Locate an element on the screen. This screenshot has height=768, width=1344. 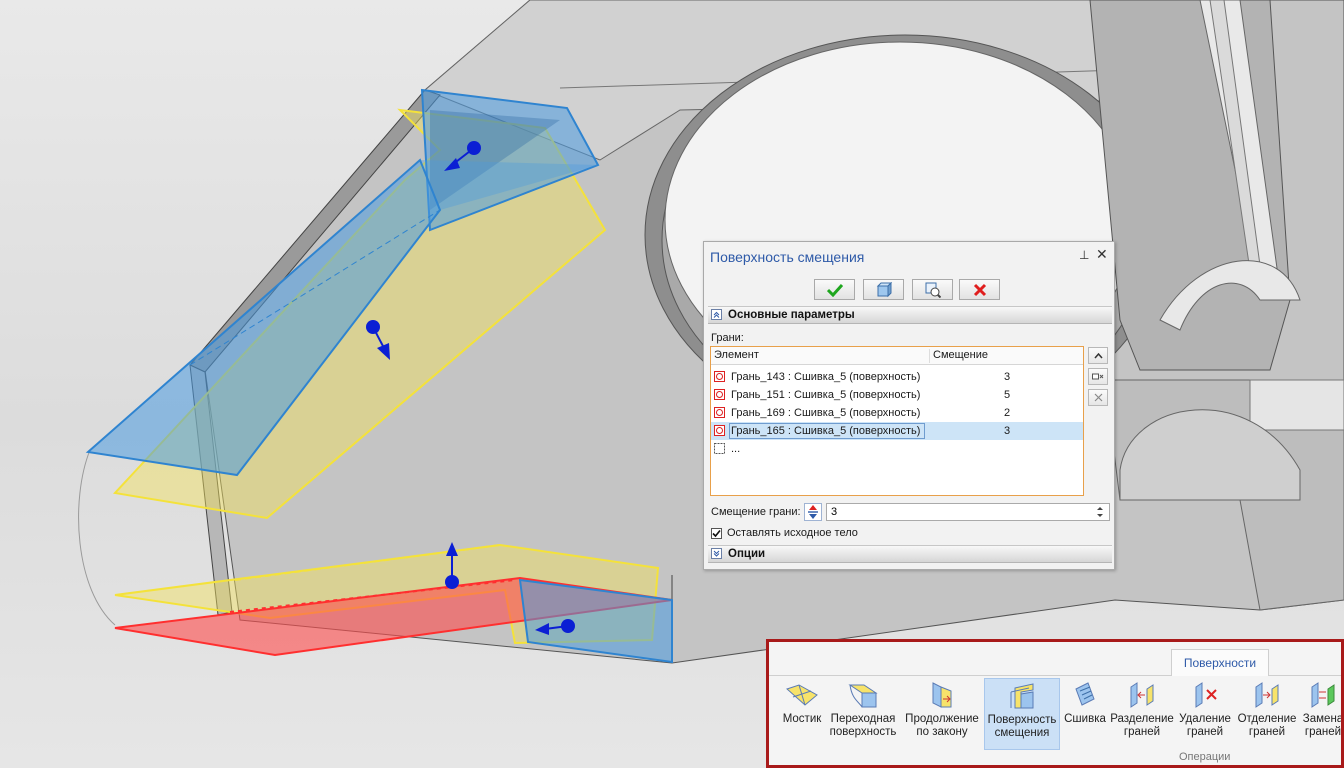
replace-faces-icon is located at coordinates (1323, 695).